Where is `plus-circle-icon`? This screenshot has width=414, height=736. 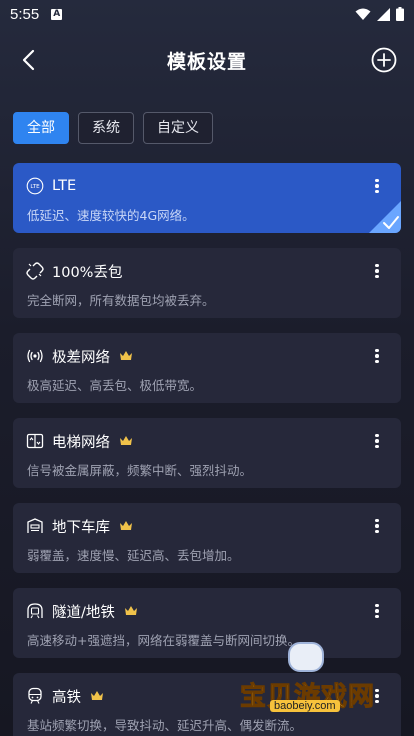 plus-circle-icon is located at coordinates (384, 60).